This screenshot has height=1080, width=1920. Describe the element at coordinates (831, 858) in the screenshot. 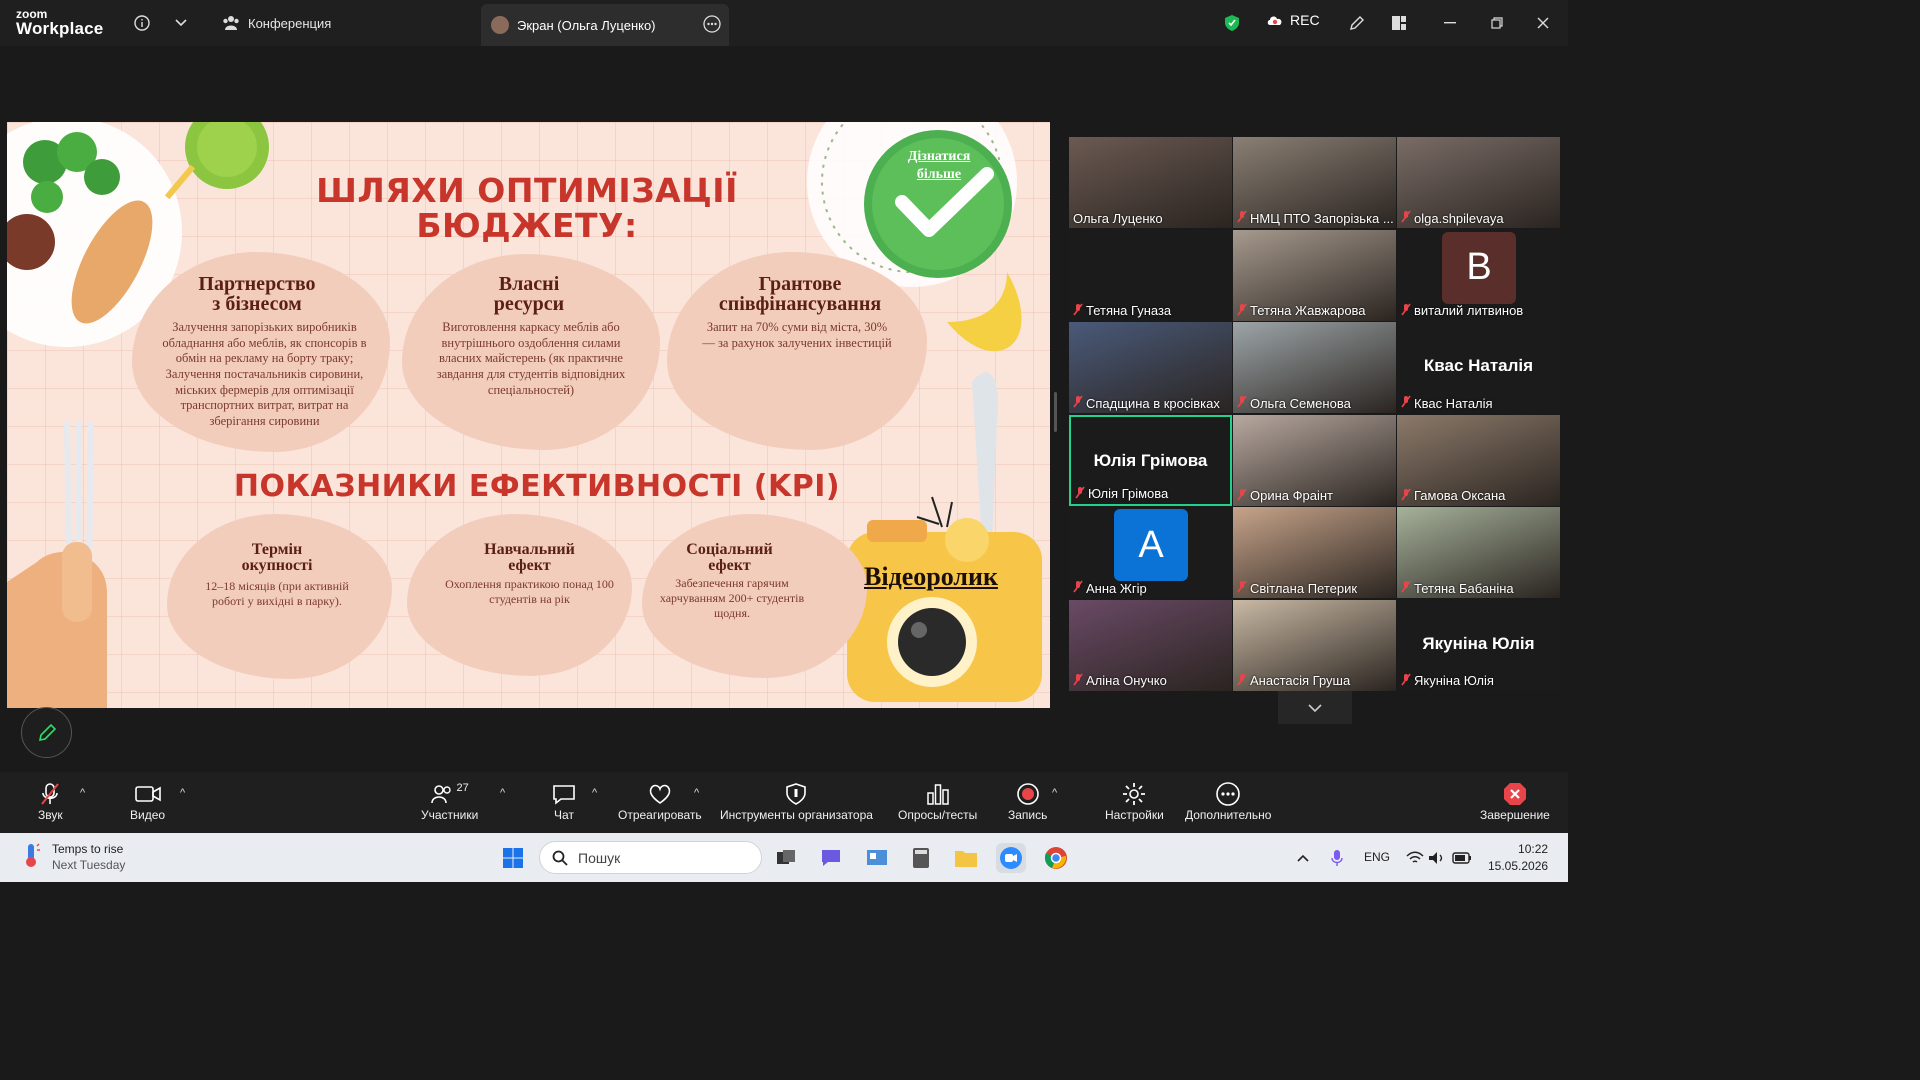

I see `chat-app-icon` at that location.